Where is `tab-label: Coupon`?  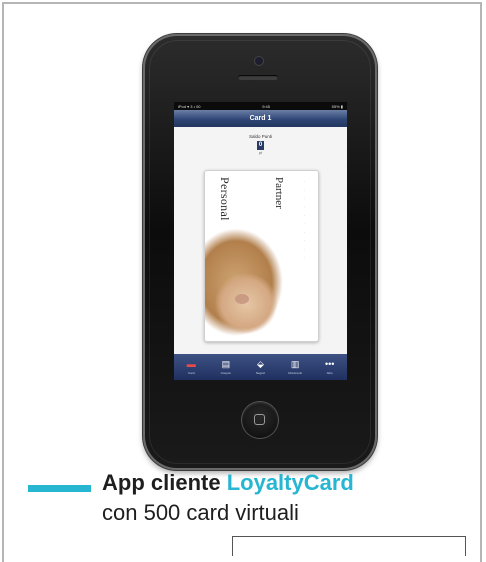 tab-label: Coupon is located at coordinates (226, 373).